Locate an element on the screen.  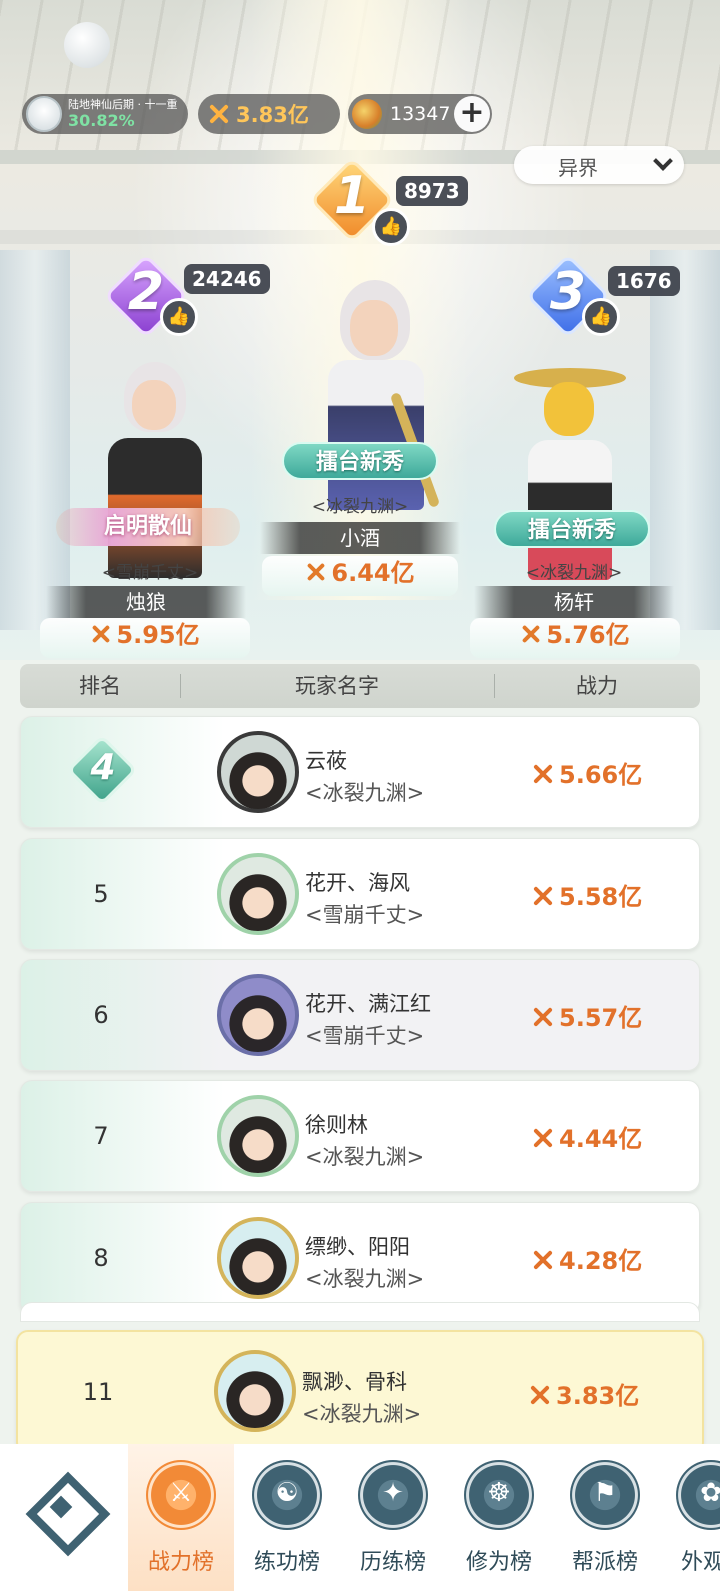
row-player-name: 徐则林 is located at coordinates (336, 1125).